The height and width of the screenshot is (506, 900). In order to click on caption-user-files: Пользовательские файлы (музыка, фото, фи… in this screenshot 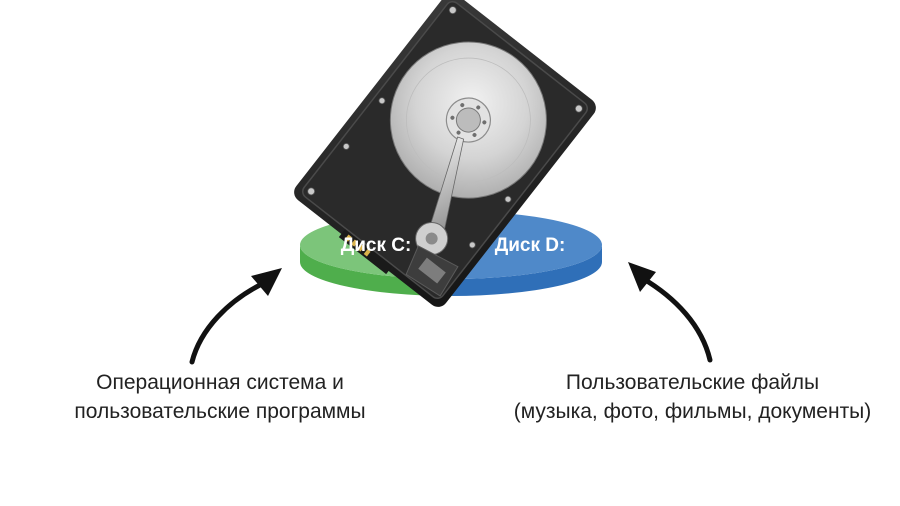, I will do `click(692, 397)`.